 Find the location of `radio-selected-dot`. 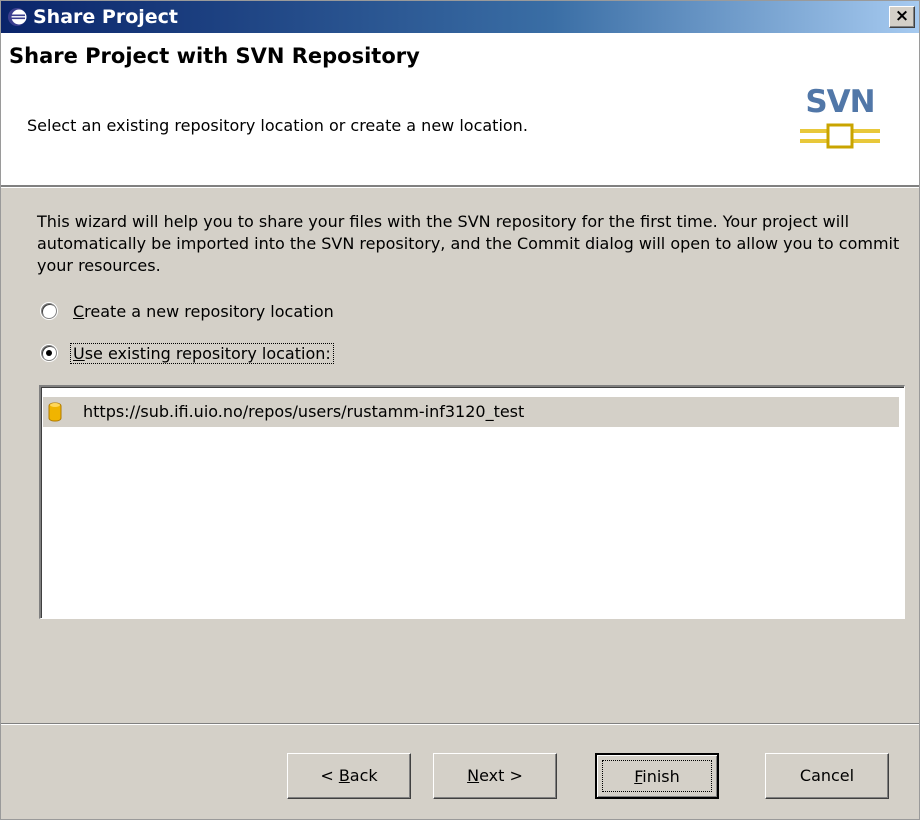

radio-selected-dot is located at coordinates (49, 353).